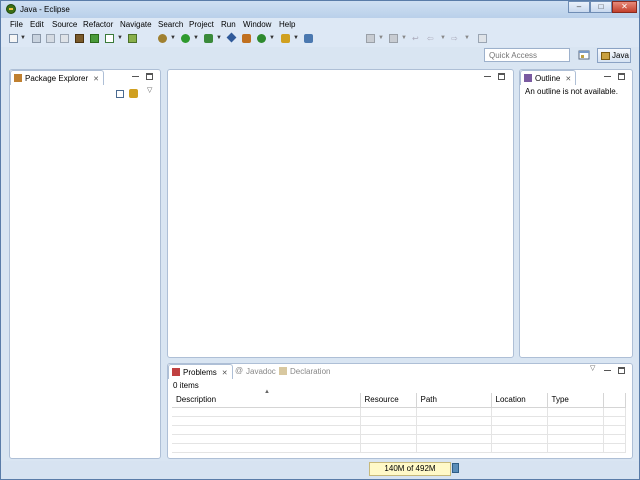 This screenshot has height=480, width=640. What do you see at coordinates (23, 38) in the screenshot?
I see `new-dropdown-icon: ▼` at bounding box center [23, 38].